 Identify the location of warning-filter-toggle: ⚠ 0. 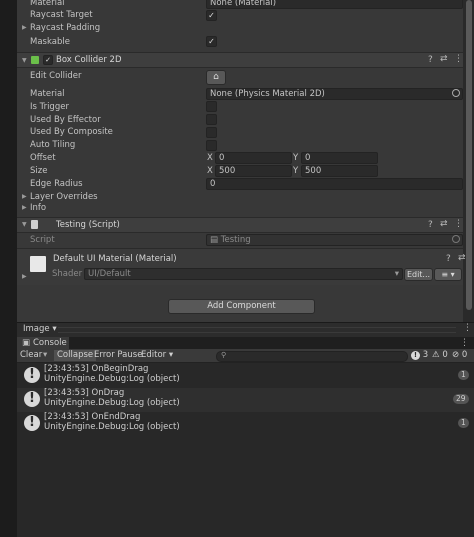
(440, 355).